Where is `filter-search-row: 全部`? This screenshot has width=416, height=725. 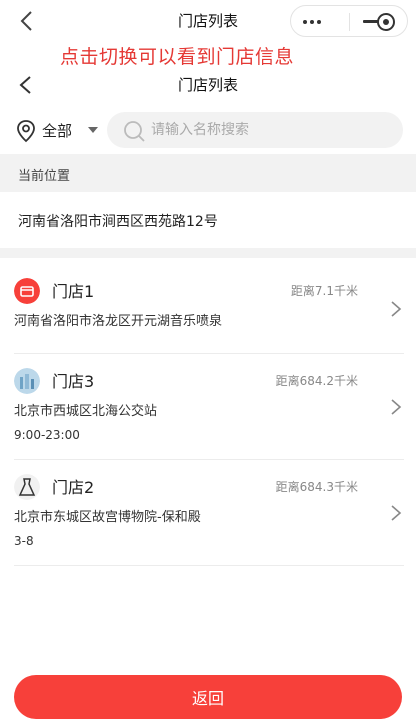 filter-search-row: 全部 is located at coordinates (208, 131).